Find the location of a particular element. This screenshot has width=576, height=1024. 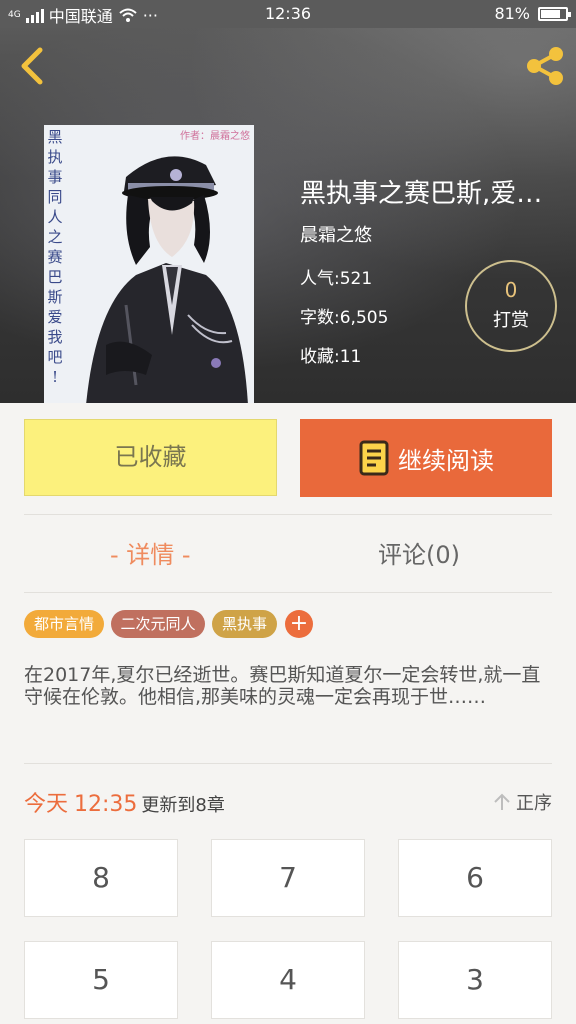

continue-reading-label: 继续阅读 is located at coordinates (446, 460).